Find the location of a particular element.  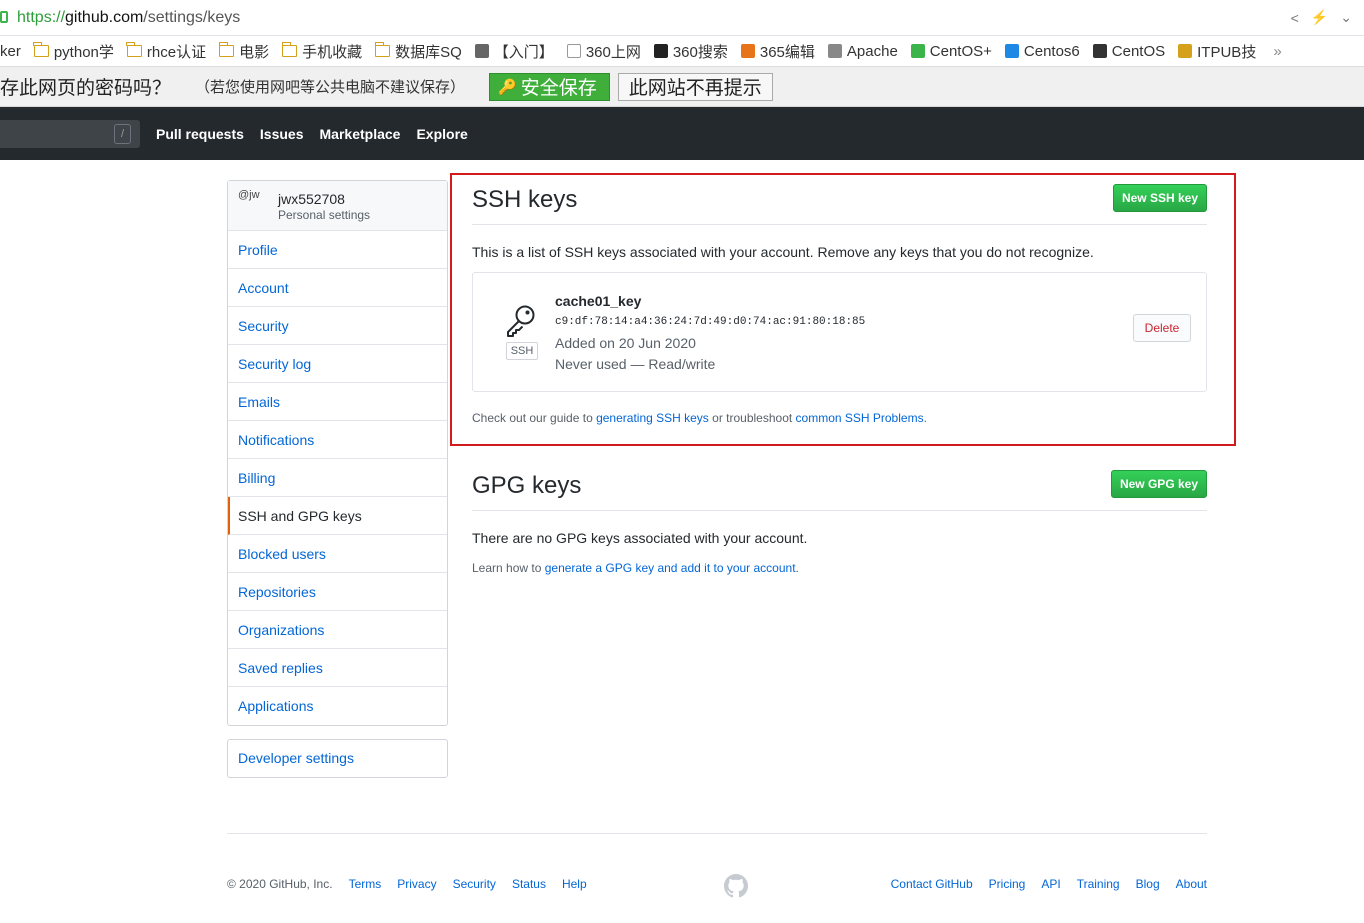

ssh-badge: SSH is located at coordinates (522, 351).